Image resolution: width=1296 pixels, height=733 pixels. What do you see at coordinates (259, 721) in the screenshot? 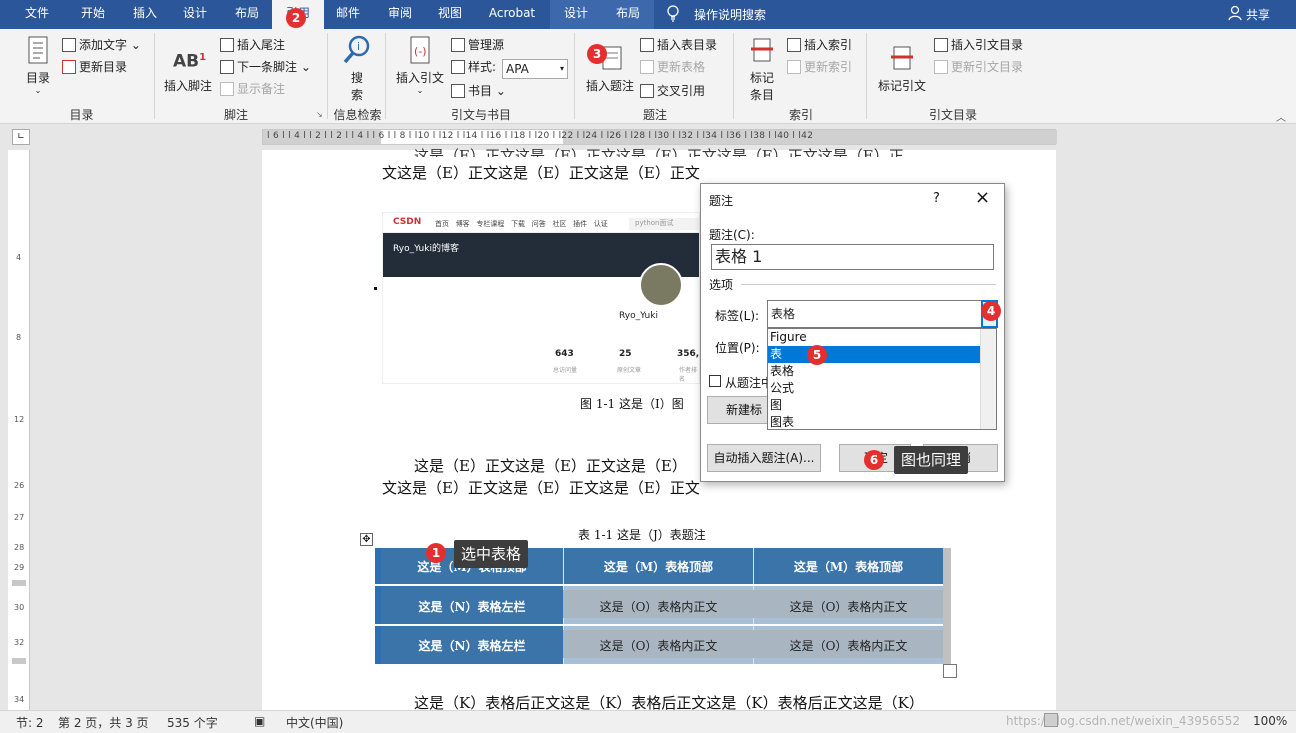
I see `proofing-icon: ▣` at bounding box center [259, 721].